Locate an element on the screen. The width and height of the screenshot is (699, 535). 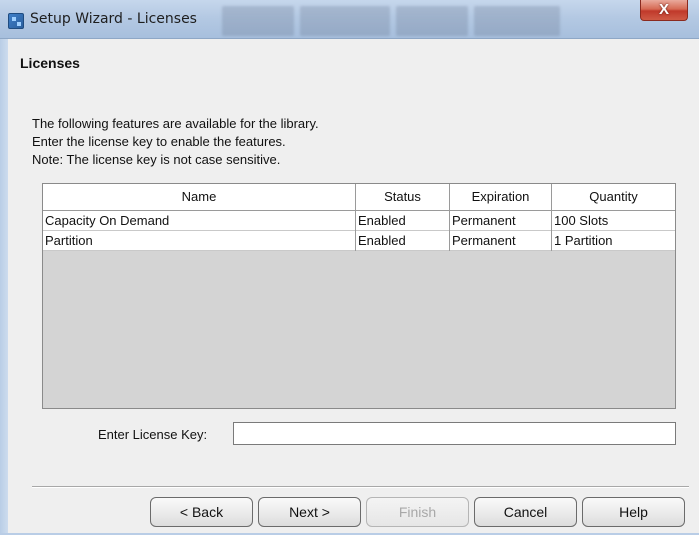
window-frame-left is located at coordinates (4, 287).